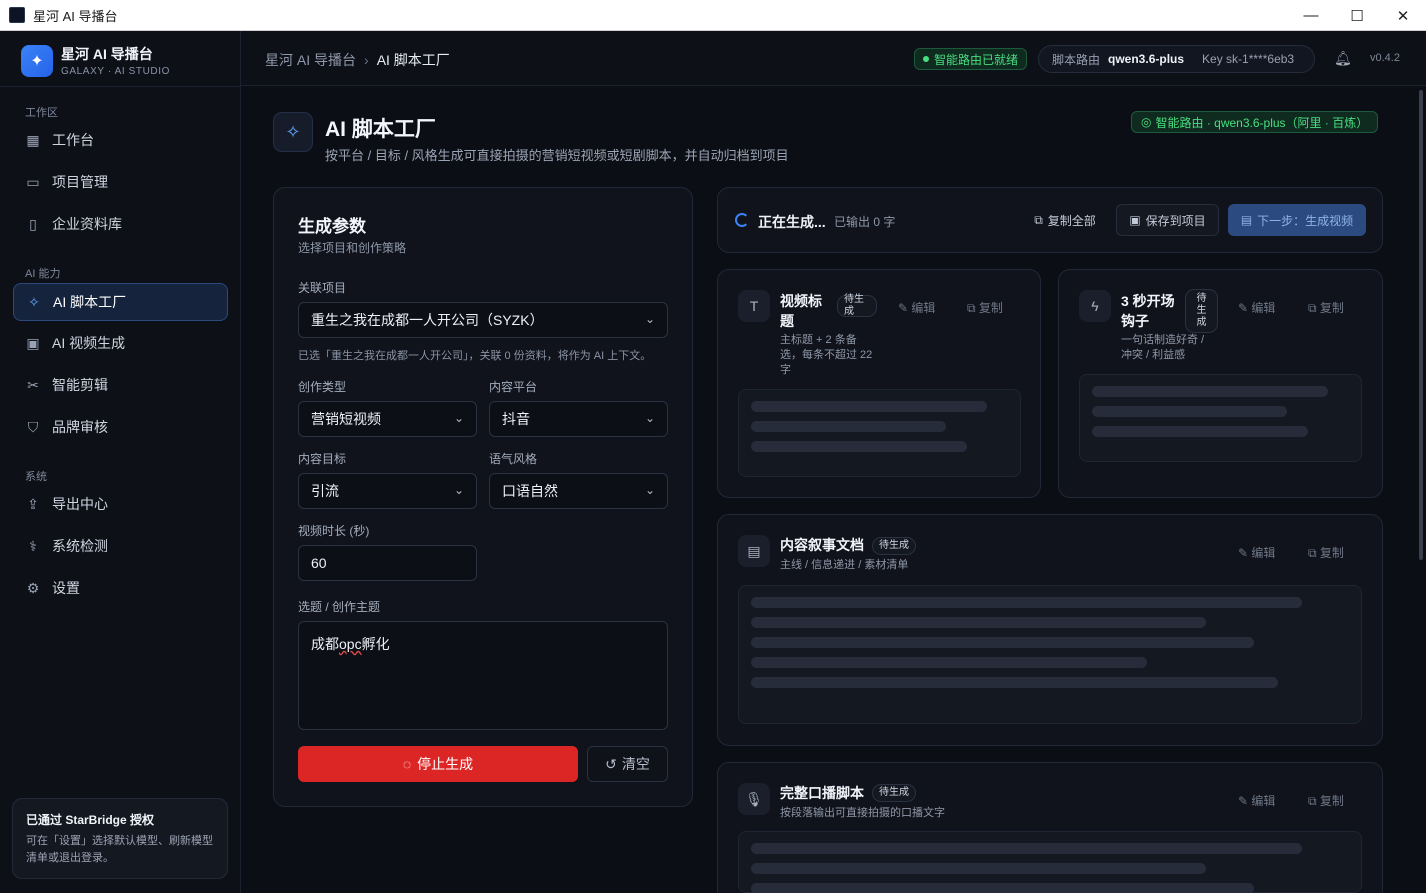 The image size is (1426, 893). Describe the element at coordinates (1248, 59) in the screenshot. I see `api-key-label: Key sk-1****6eb3` at that location.